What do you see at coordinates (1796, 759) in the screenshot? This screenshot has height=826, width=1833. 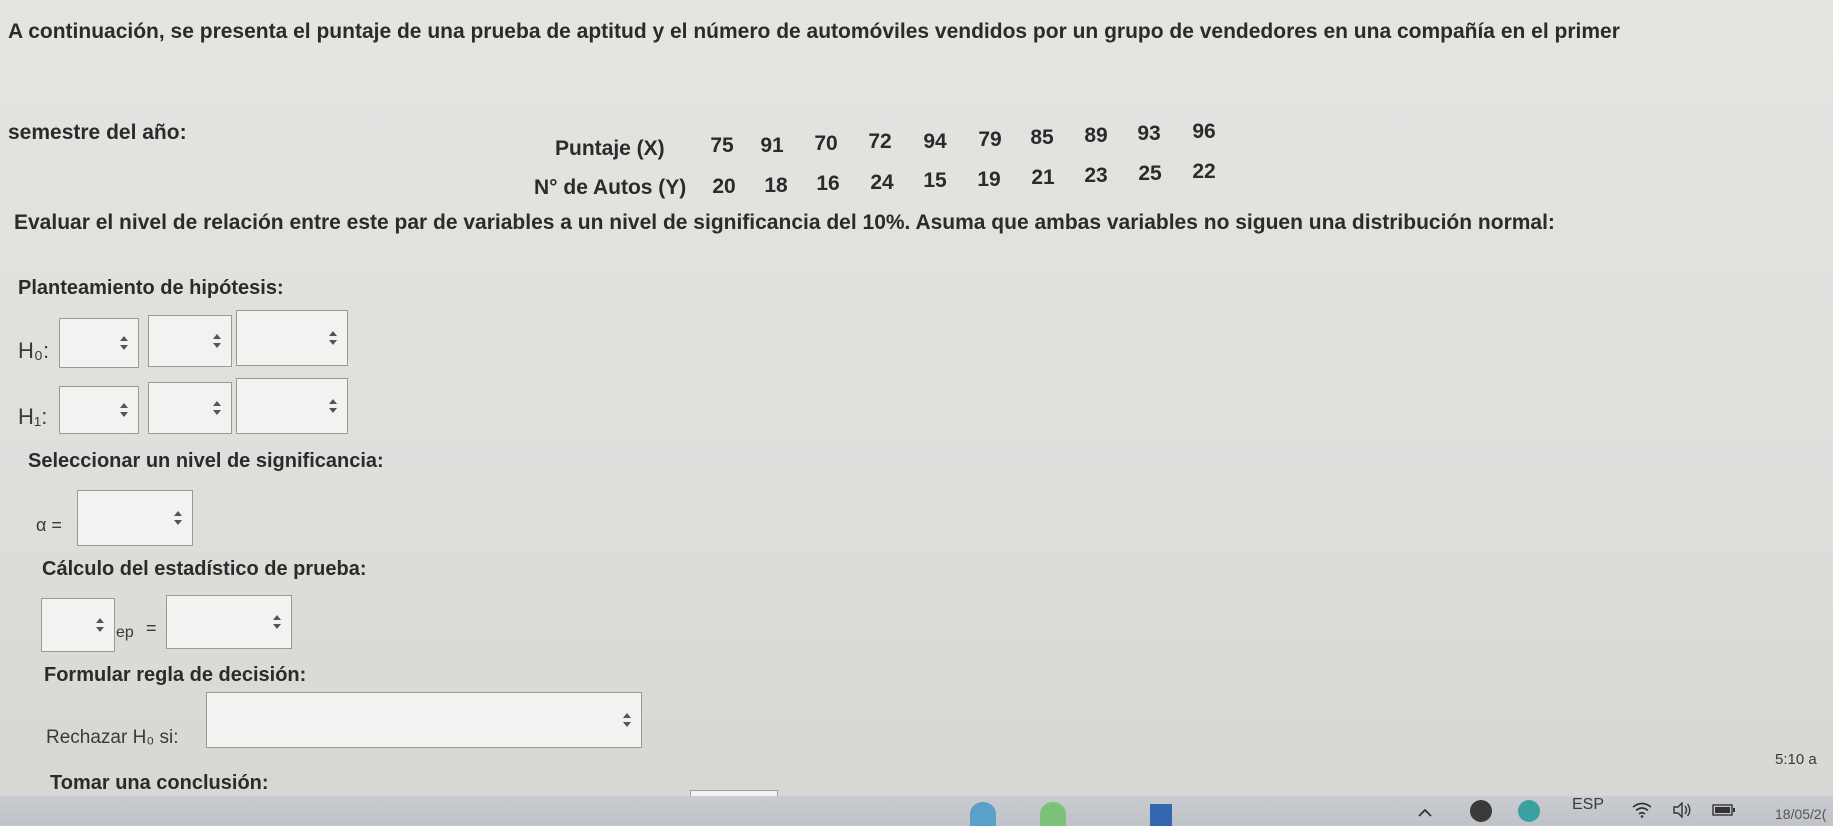 I see `clock-time: 5:10 a` at bounding box center [1796, 759].